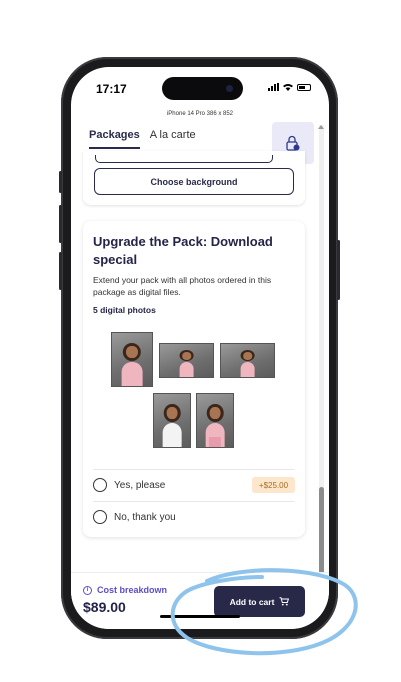  I want to click on choose-background-button: Choose background, so click(194, 181).